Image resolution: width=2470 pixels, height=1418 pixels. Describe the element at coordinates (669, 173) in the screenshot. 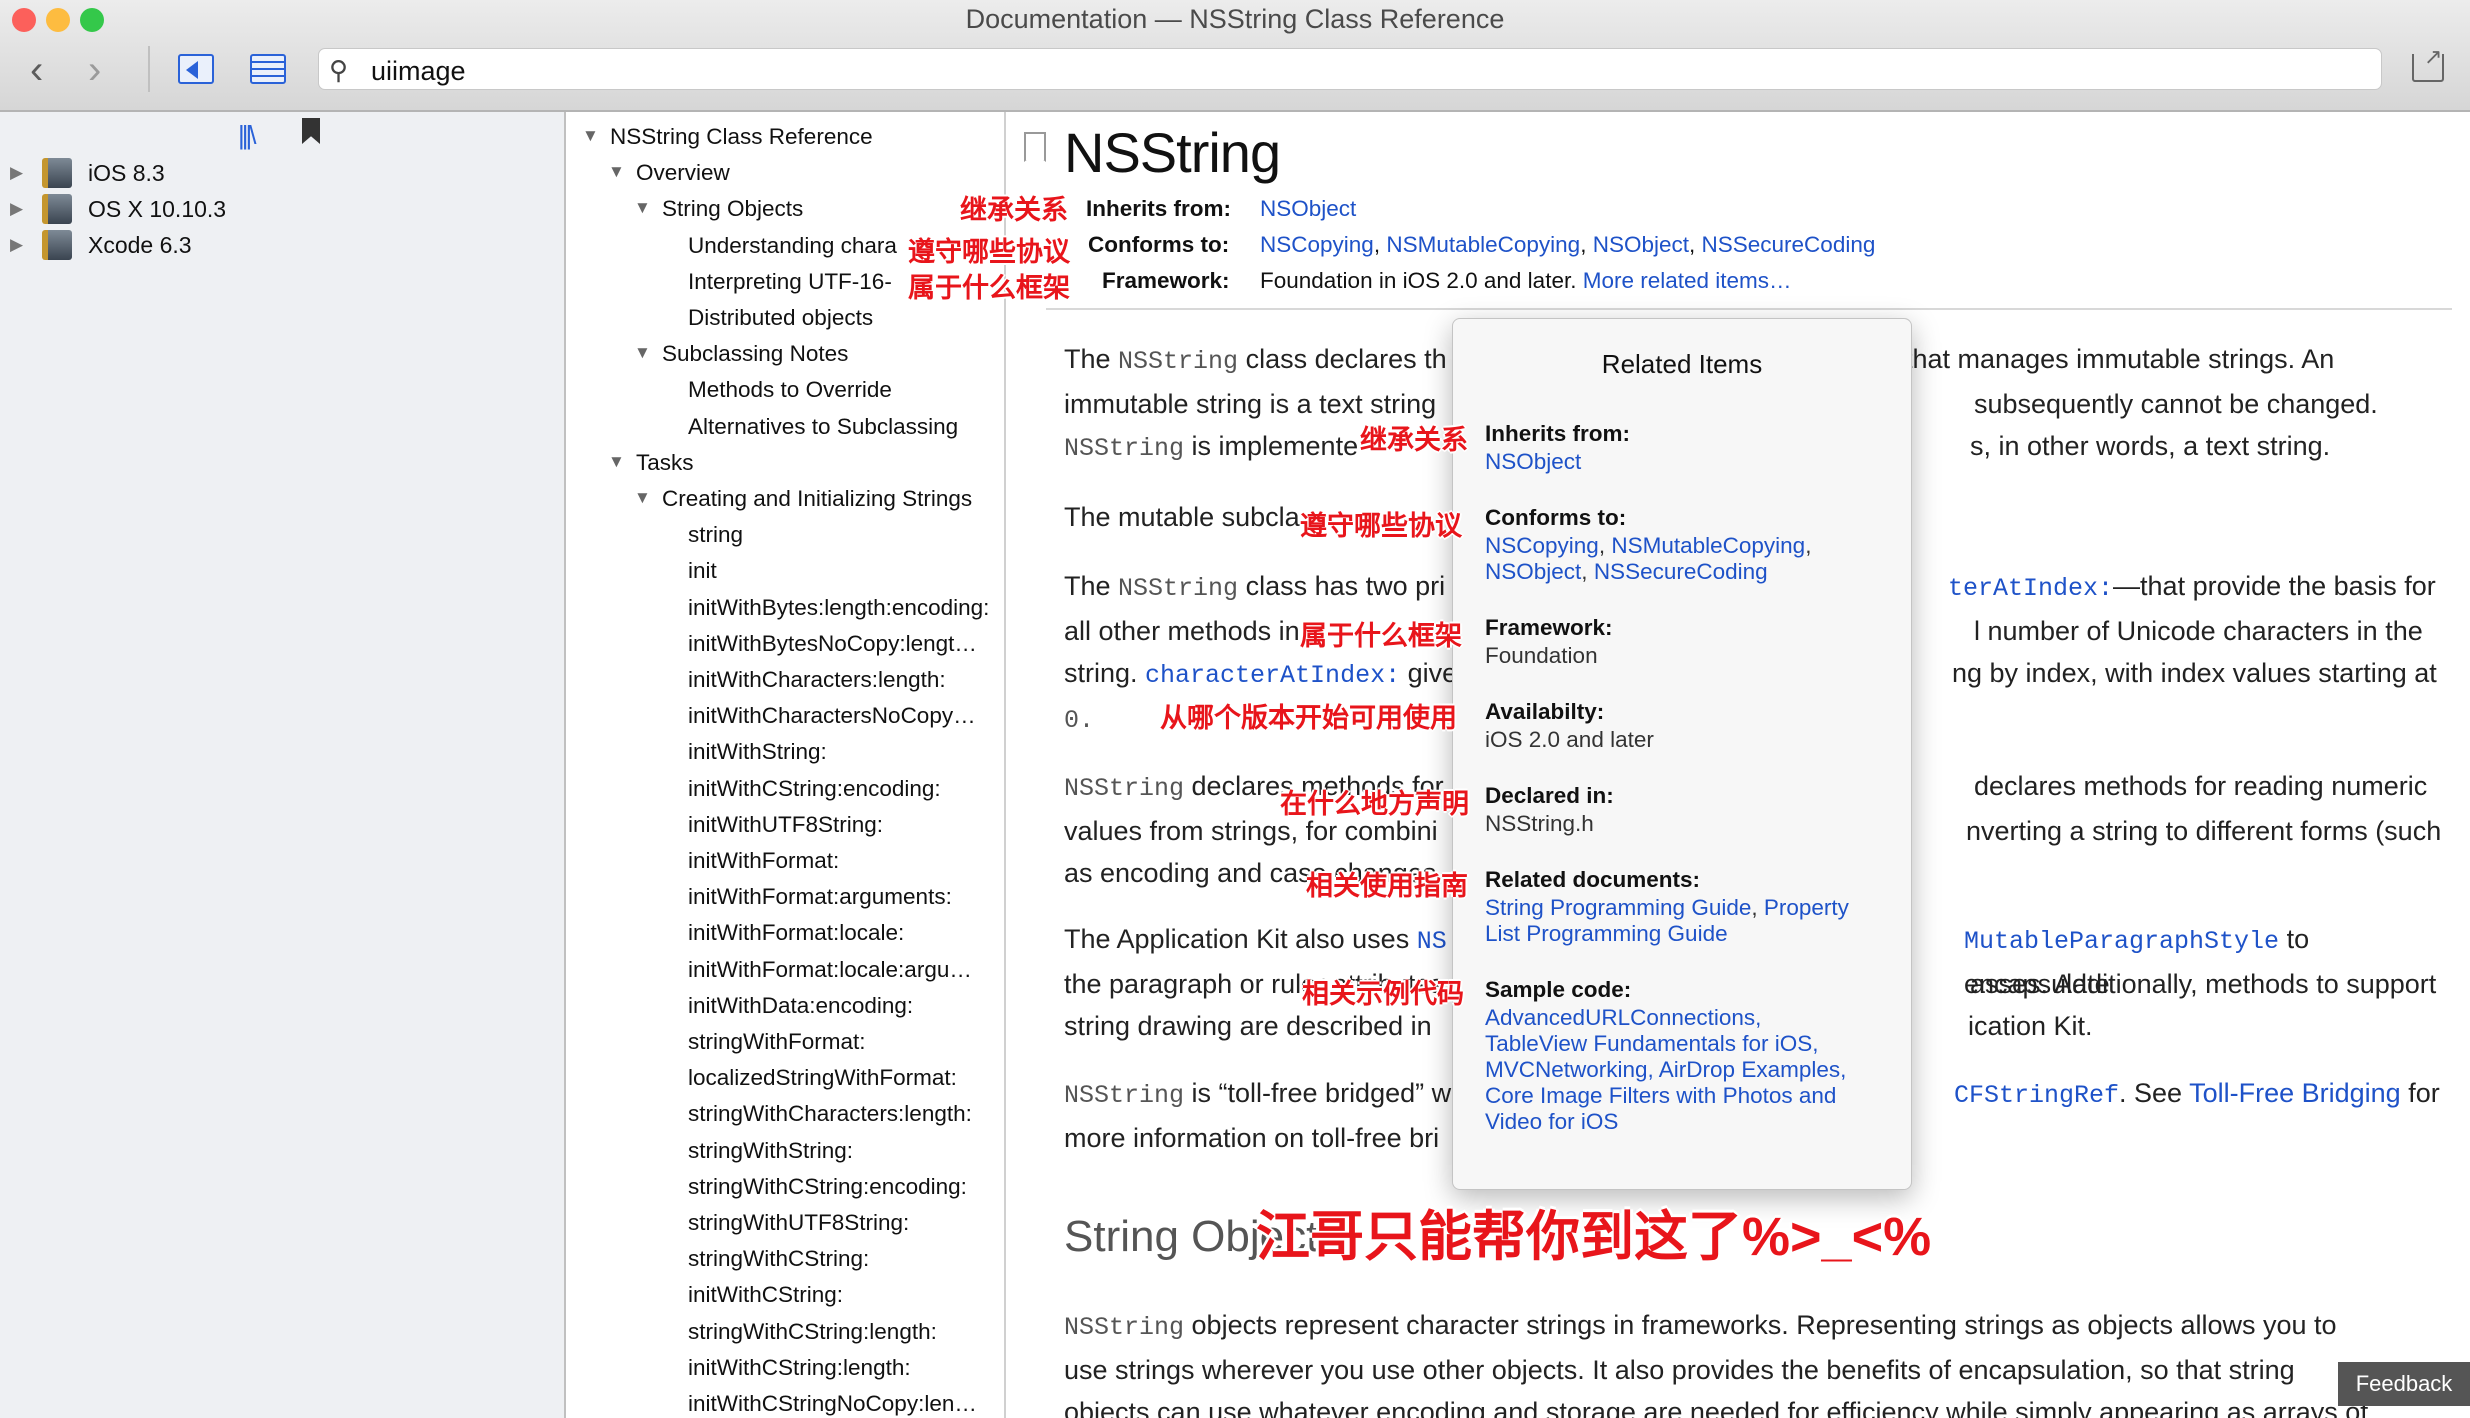

I see `outline-item: ▼ Overview` at that location.